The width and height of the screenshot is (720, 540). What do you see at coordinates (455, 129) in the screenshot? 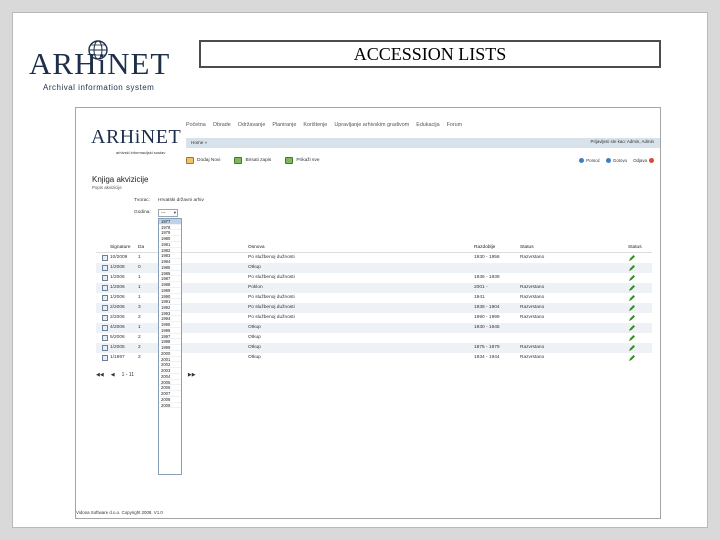
I see `nav-item-forum: Forum` at bounding box center [455, 129].